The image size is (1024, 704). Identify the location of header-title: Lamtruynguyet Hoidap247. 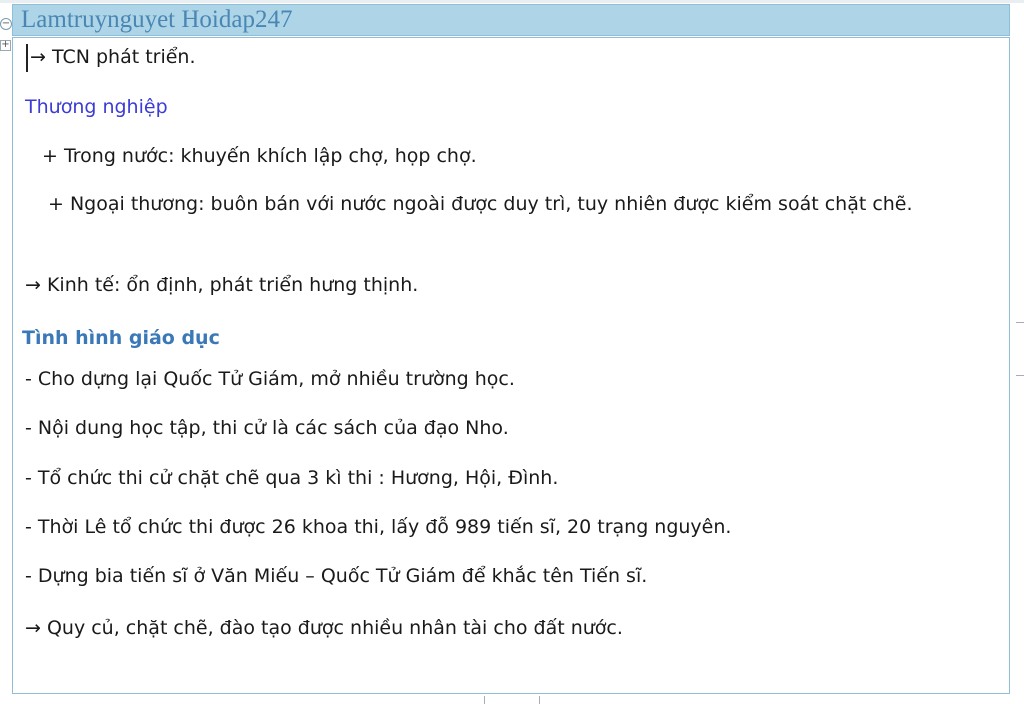
(157, 19).